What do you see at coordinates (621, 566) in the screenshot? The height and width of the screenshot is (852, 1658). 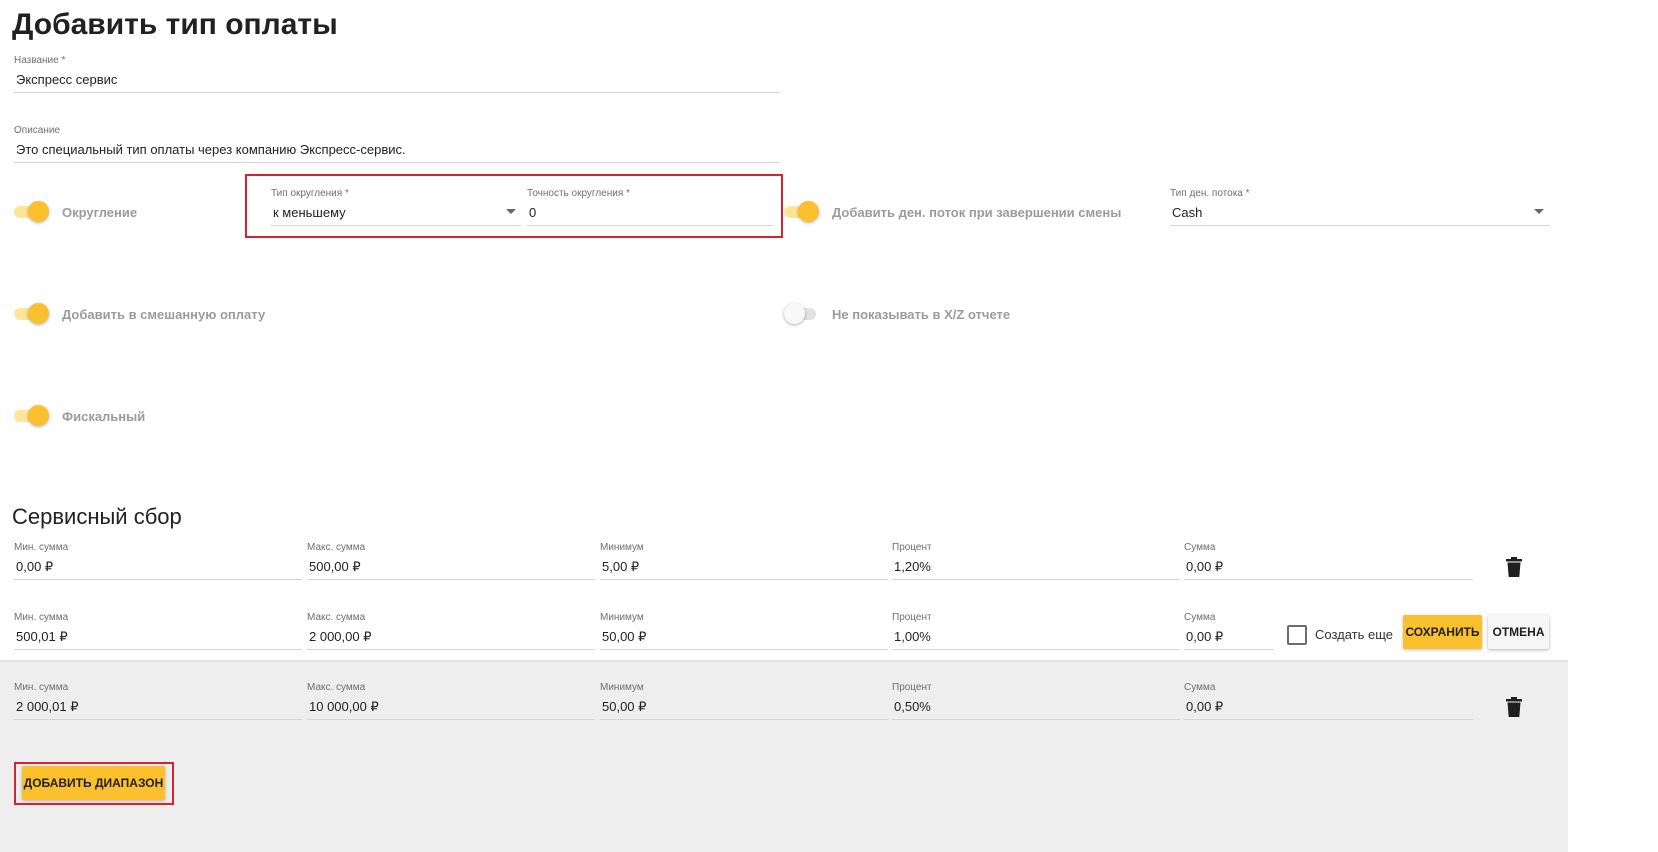 I see `minimum-value: 5,00 ₽` at bounding box center [621, 566].